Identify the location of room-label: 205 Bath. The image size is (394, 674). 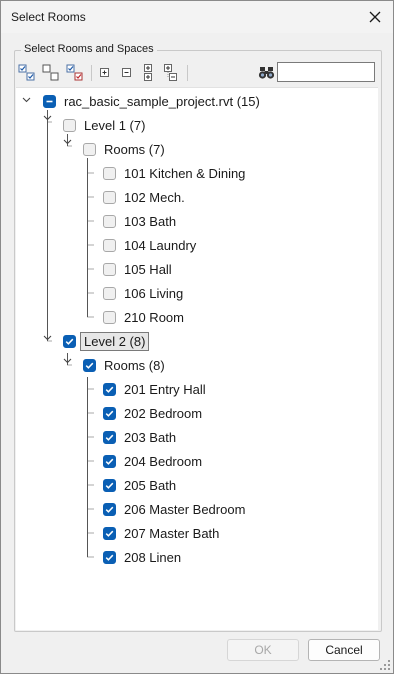
(150, 485).